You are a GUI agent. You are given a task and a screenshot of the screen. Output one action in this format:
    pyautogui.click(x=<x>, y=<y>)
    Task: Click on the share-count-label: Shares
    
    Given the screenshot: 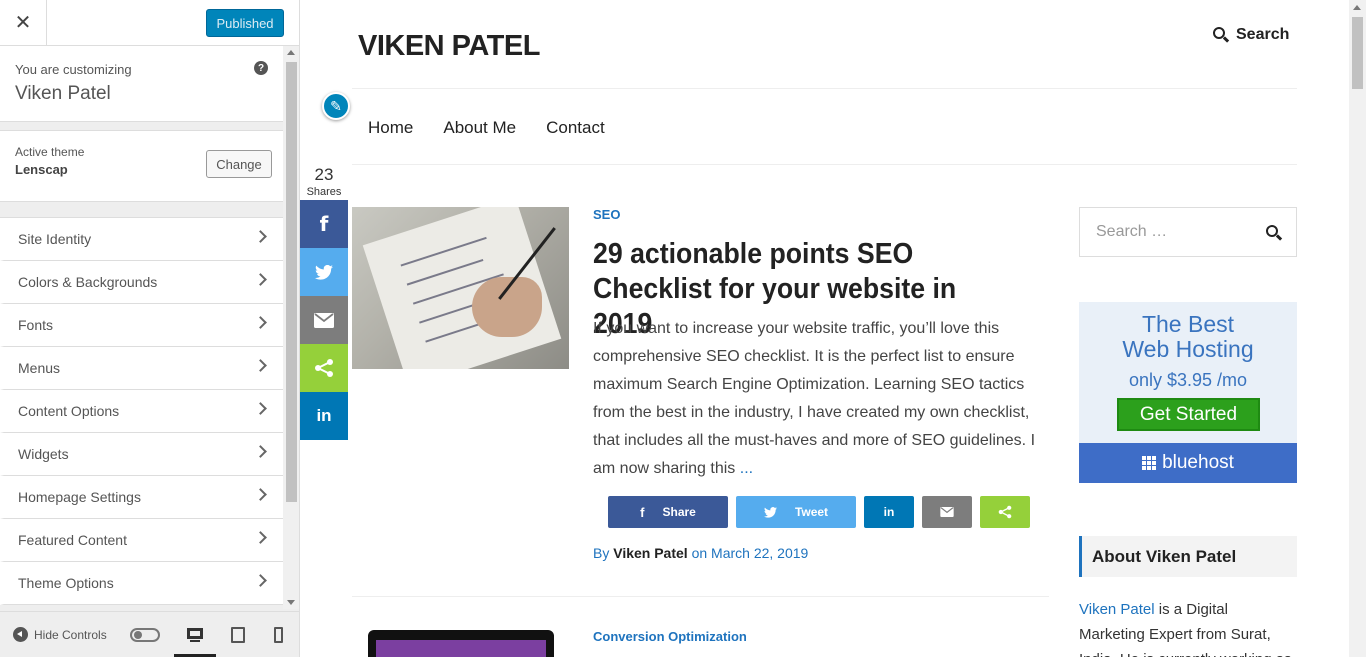 What is the action you would take?
    pyautogui.click(x=324, y=192)
    